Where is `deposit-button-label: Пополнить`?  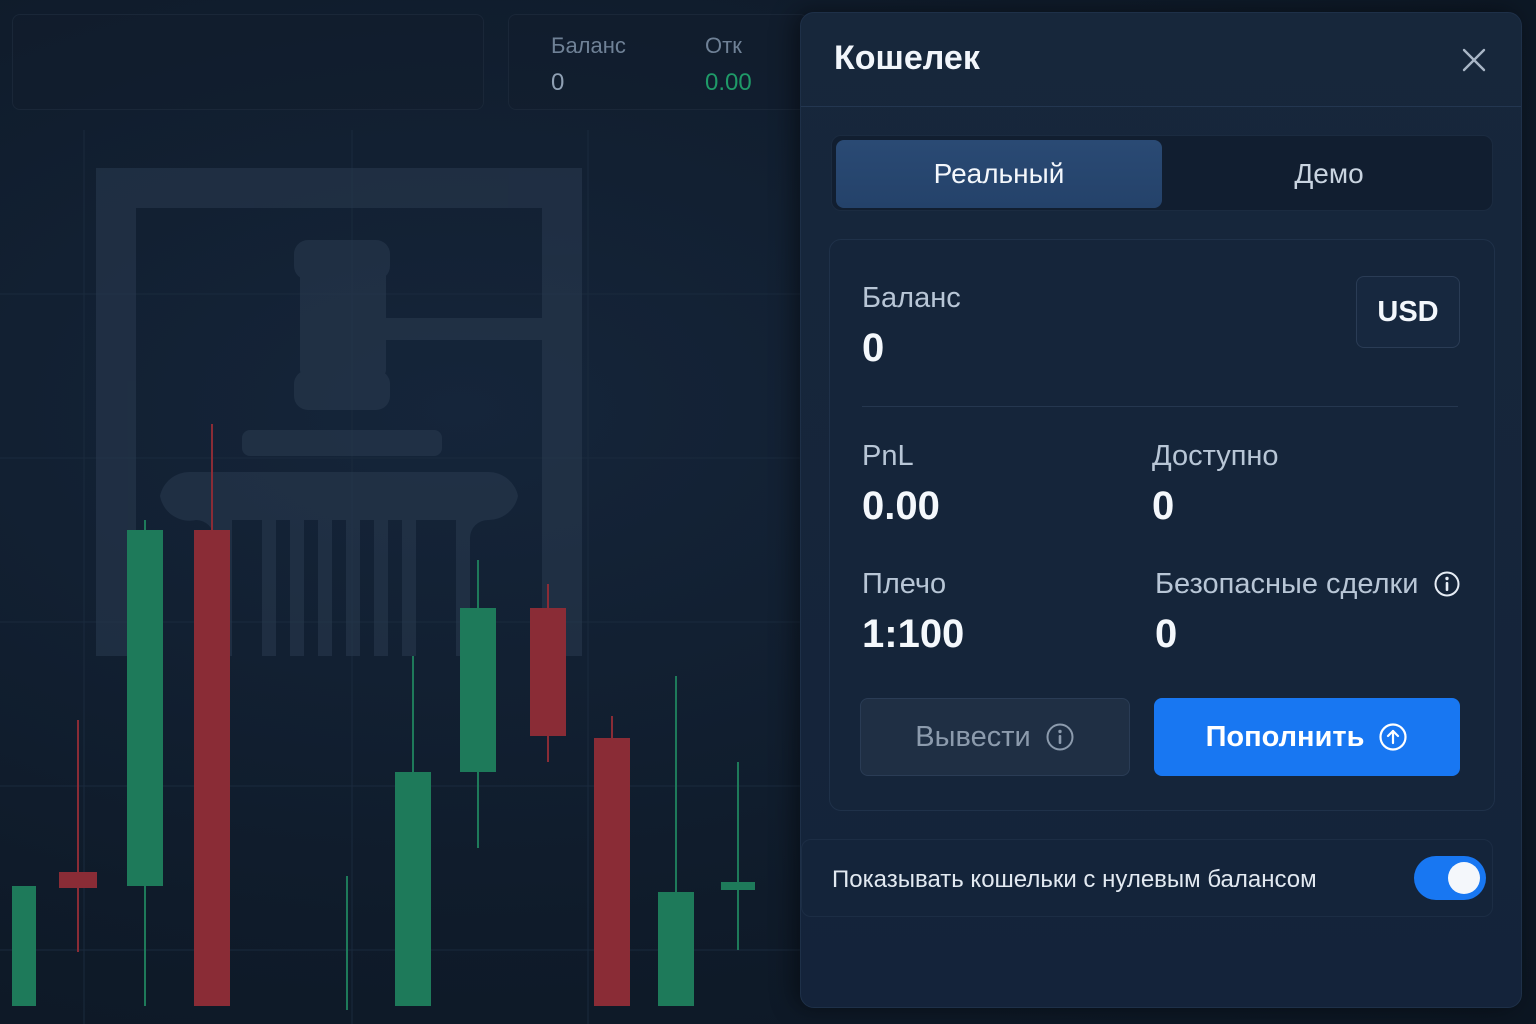 deposit-button-label: Пополнить is located at coordinates (1285, 736).